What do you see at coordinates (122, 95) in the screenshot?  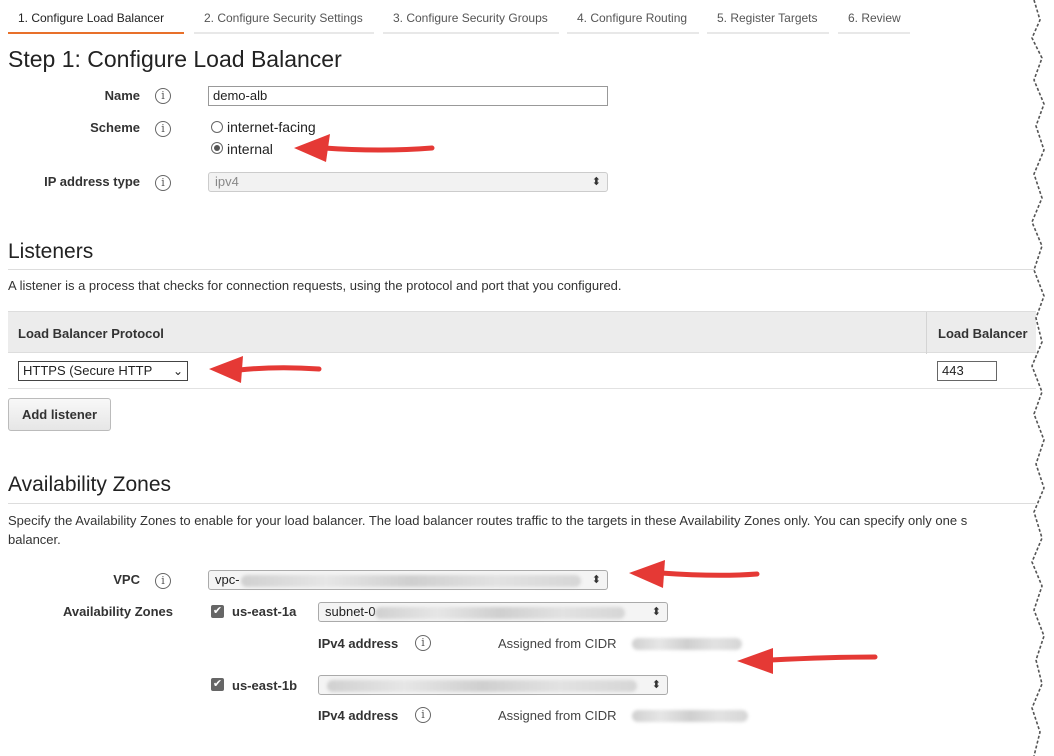 I see `name-label: Name` at bounding box center [122, 95].